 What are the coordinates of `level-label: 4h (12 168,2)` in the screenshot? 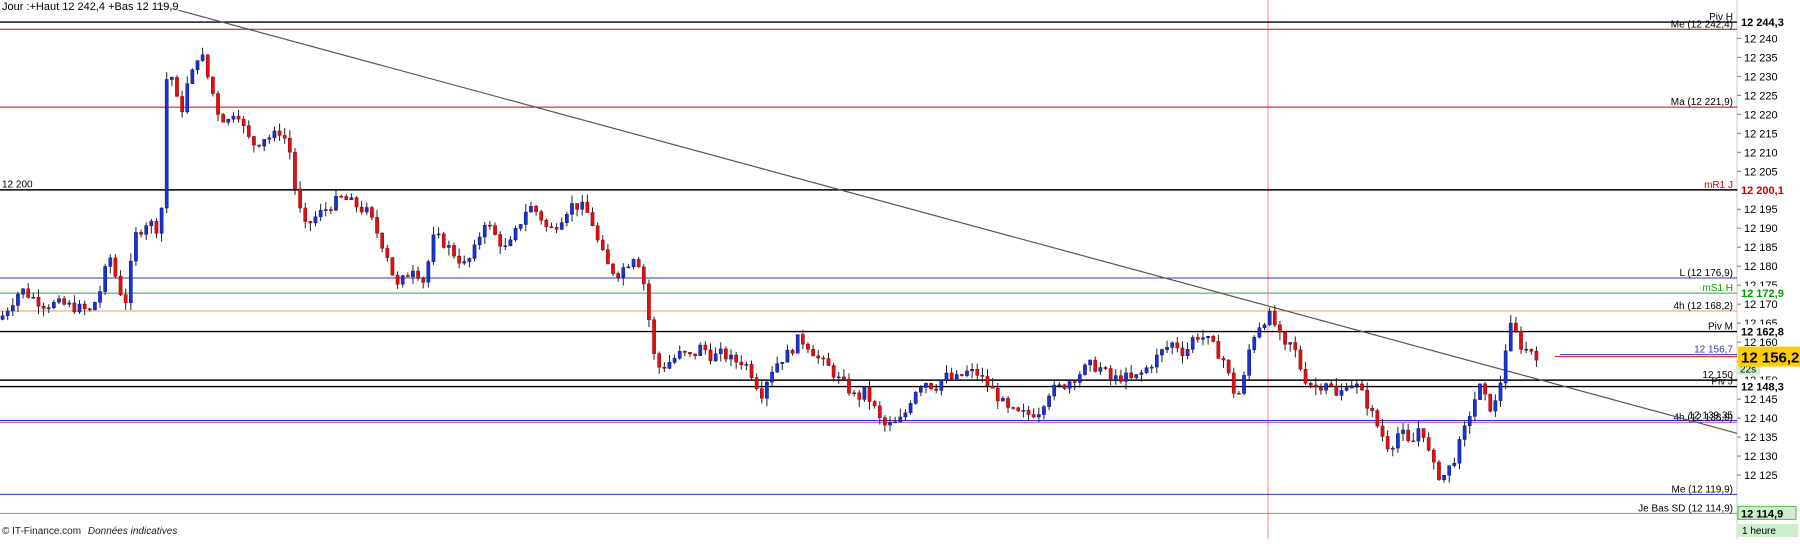 It's located at (1704, 306).